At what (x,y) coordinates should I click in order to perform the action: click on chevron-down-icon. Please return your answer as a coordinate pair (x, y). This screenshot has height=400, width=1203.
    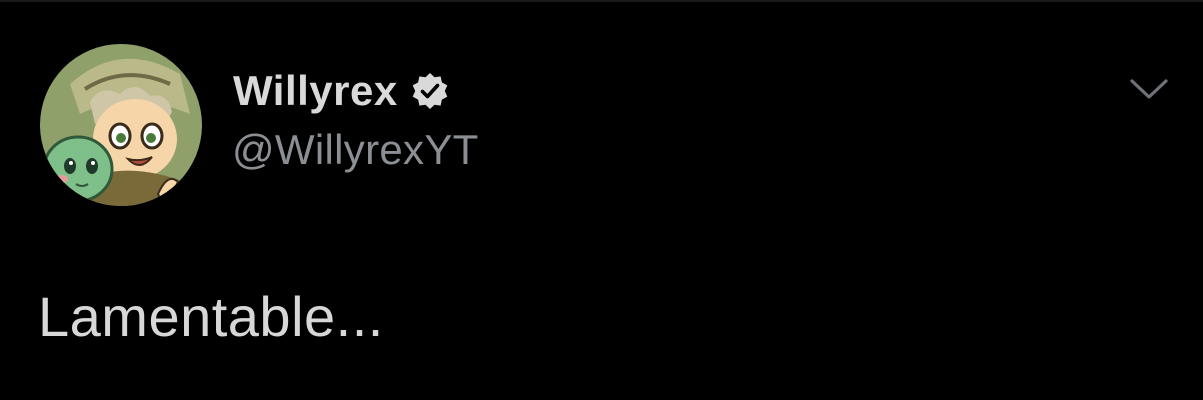
    Looking at the image, I should click on (1149, 89).